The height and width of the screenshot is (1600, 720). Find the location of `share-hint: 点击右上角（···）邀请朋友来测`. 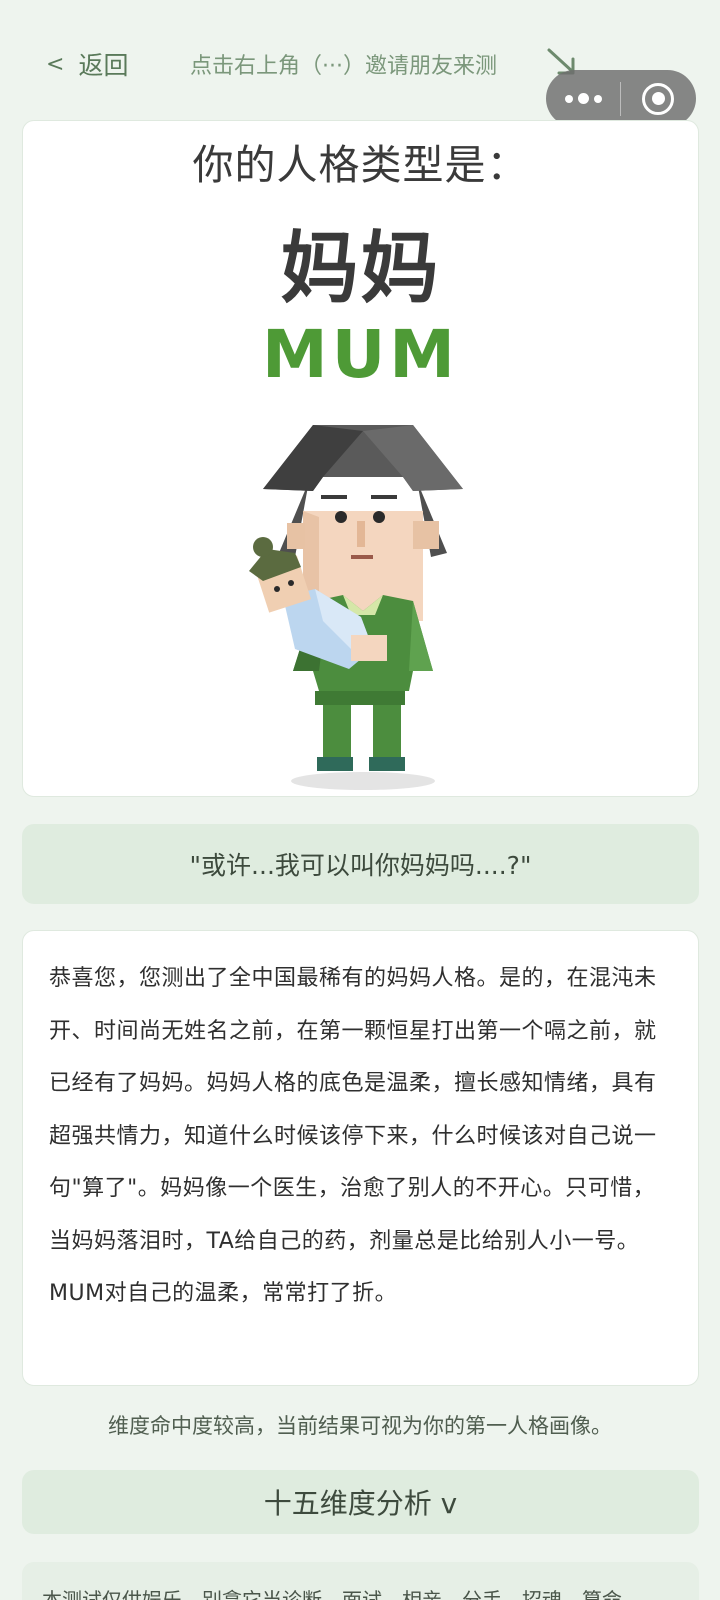

share-hint: 点击右上角（···）邀请朋友来测 is located at coordinates (343, 66).